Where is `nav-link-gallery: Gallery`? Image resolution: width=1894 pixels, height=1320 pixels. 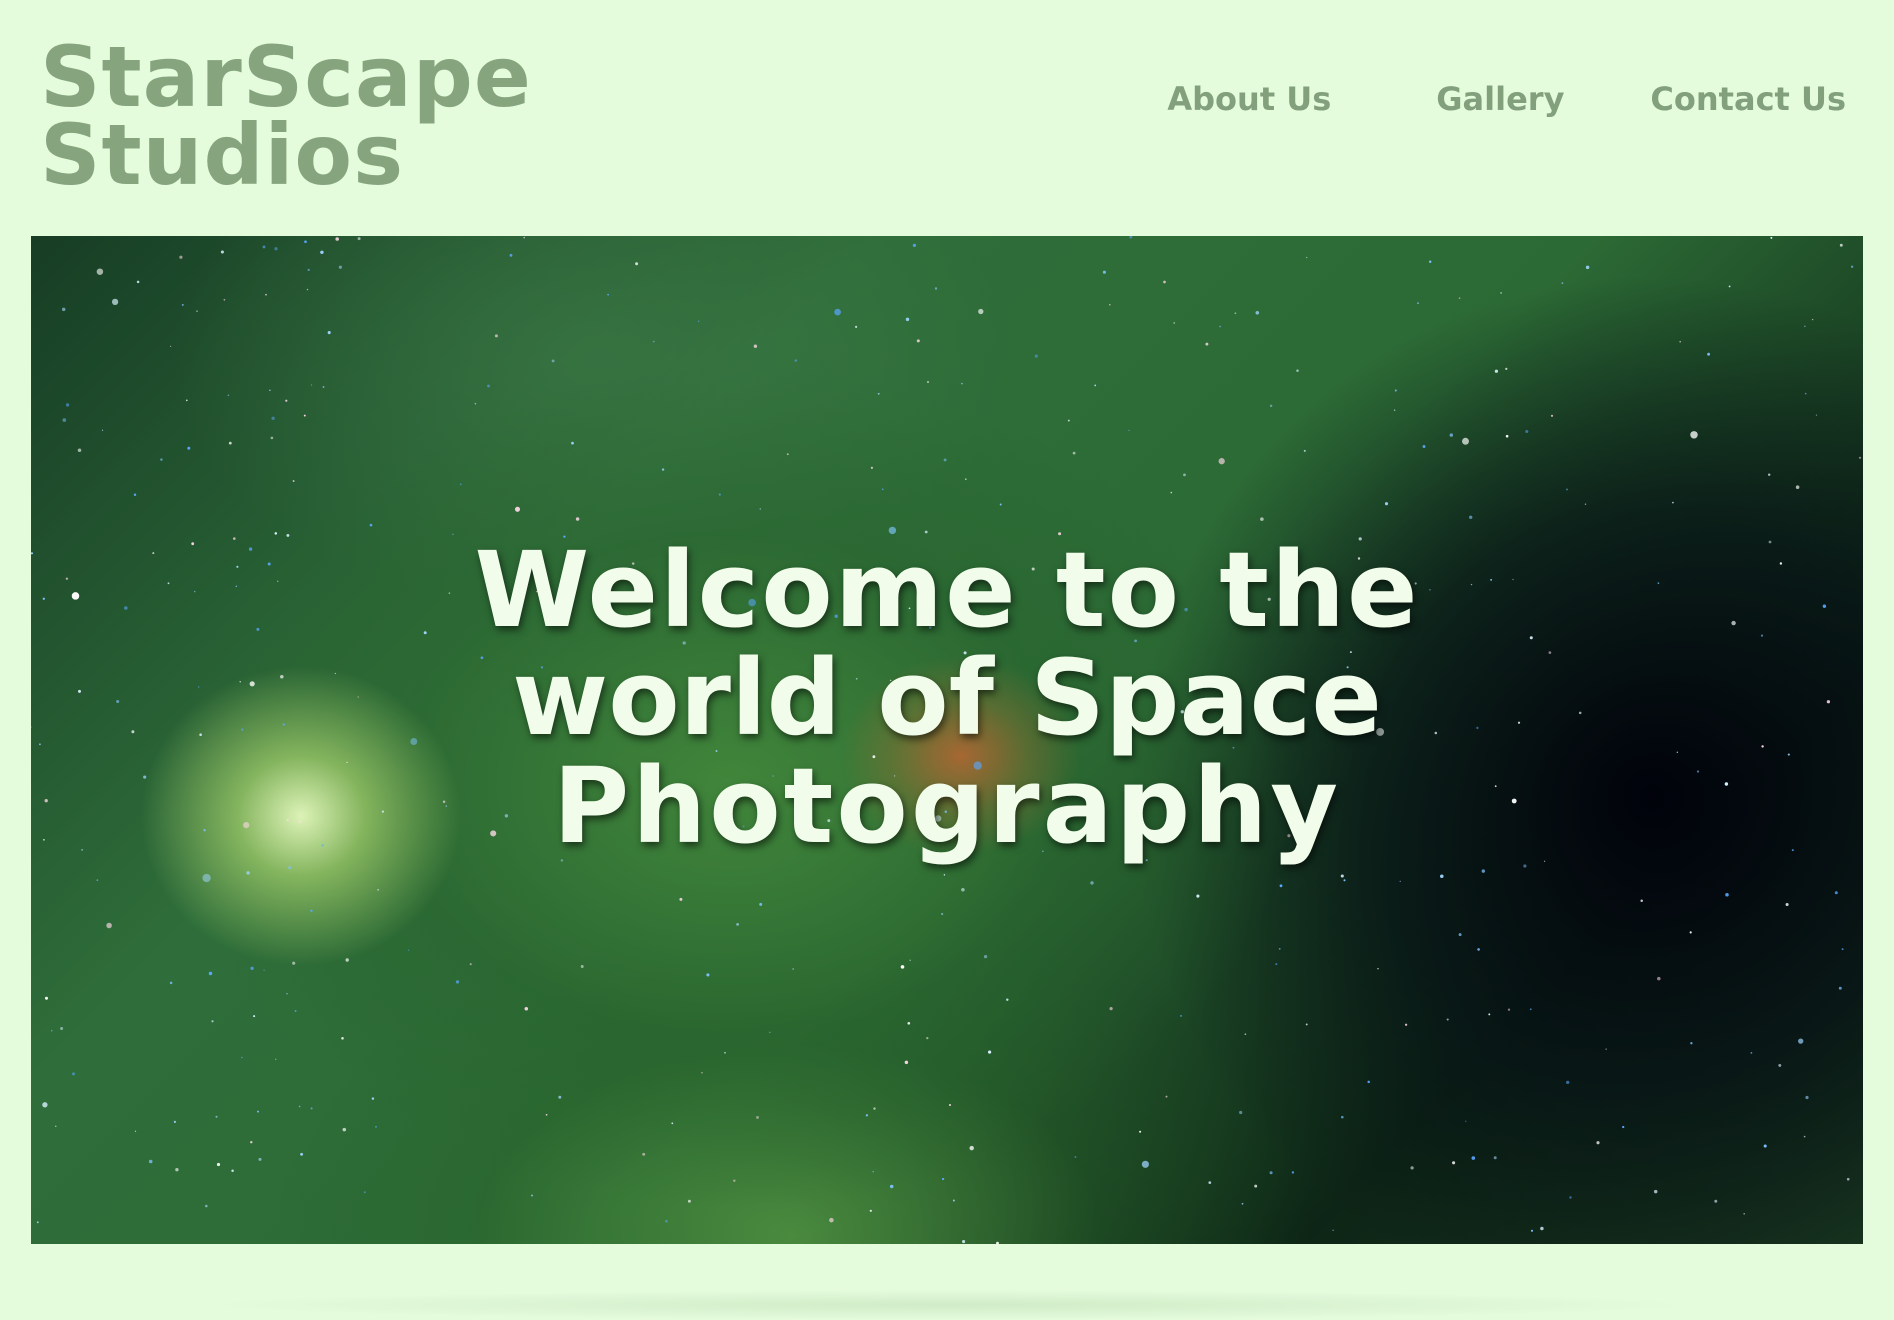 nav-link-gallery: Gallery is located at coordinates (1500, 99).